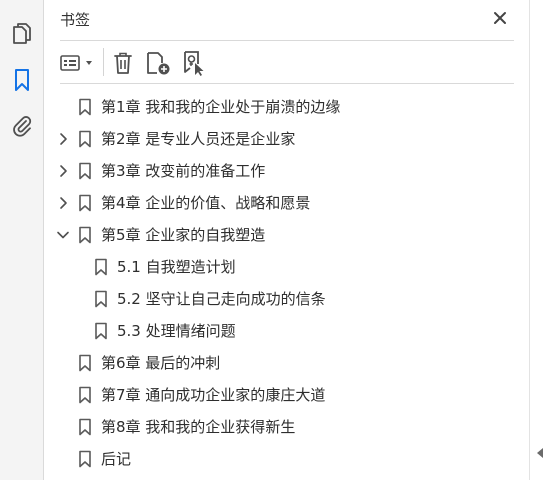  I want to click on bookmark-item: 后记, so click(286, 459).